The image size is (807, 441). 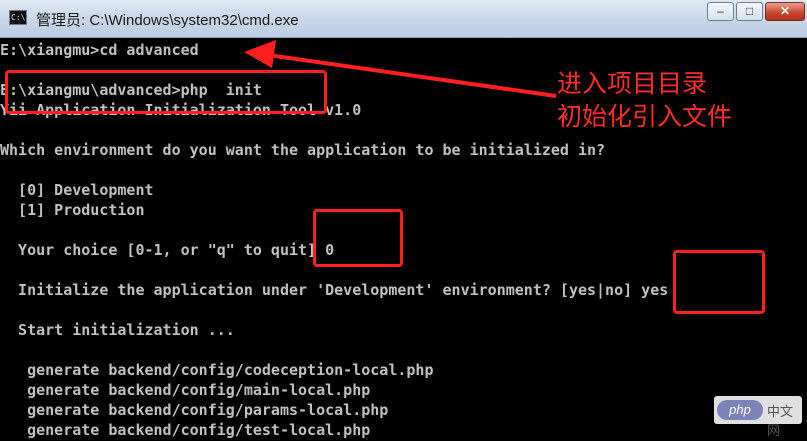 I want to click on php-logo-icon: php, so click(x=740, y=410).